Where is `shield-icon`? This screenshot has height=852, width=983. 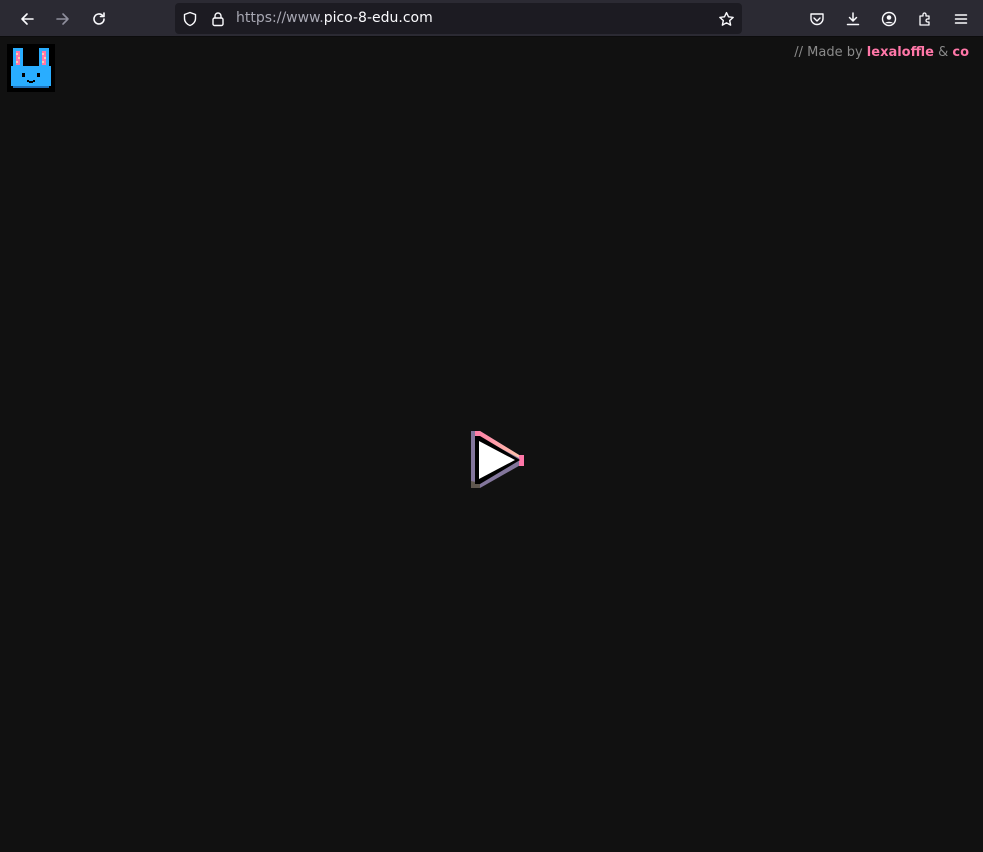 shield-icon is located at coordinates (190, 19).